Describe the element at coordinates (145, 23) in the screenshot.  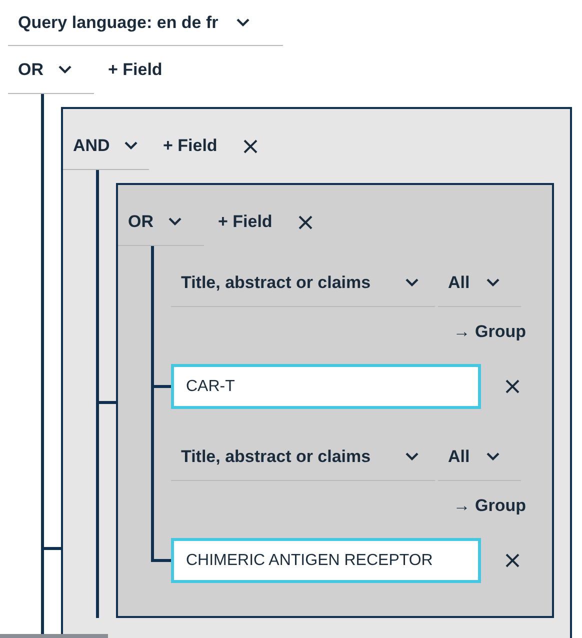
I see `language-select: Query language: en de fr` at that location.